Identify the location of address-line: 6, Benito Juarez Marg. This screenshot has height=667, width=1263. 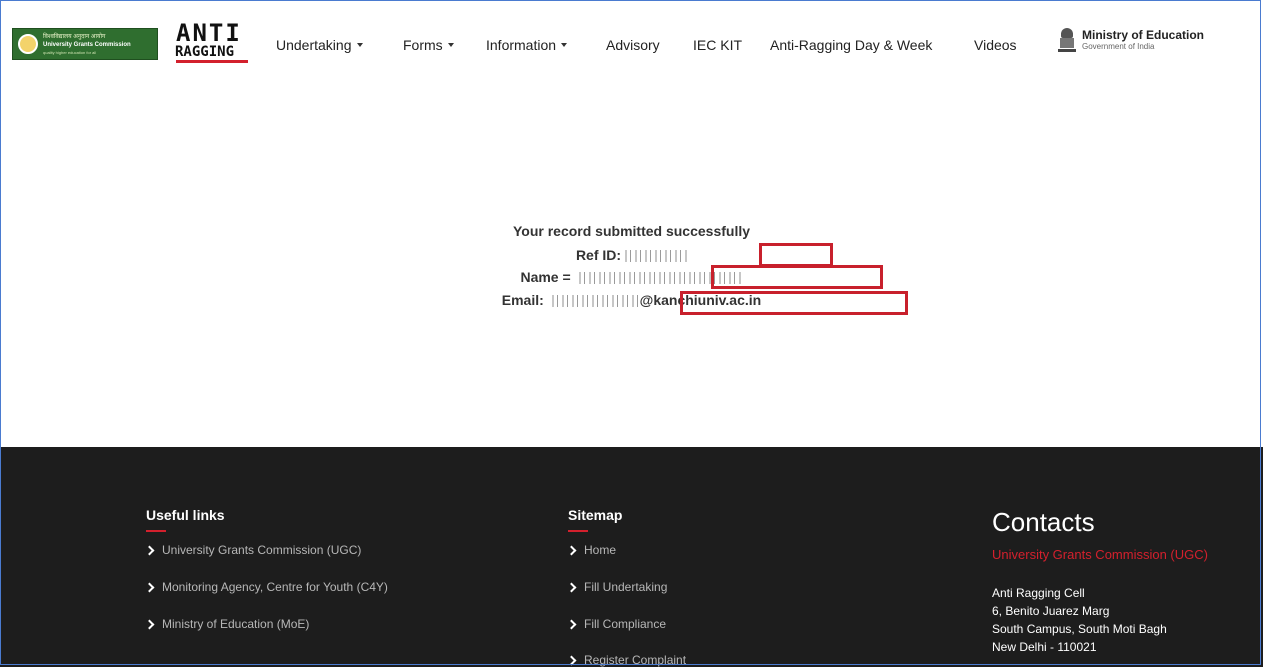
(1051, 611).